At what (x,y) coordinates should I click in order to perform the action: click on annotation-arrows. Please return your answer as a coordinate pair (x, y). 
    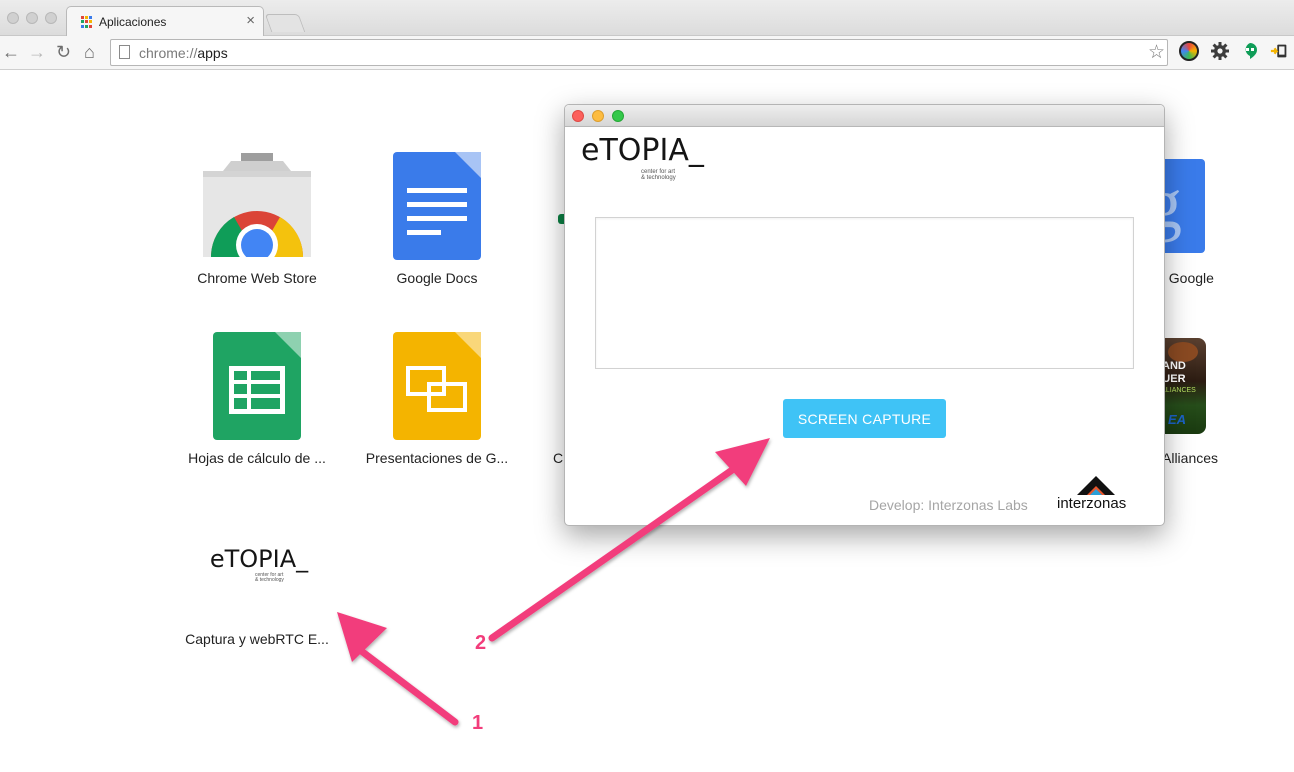
    Looking at the image, I should click on (553, 582).